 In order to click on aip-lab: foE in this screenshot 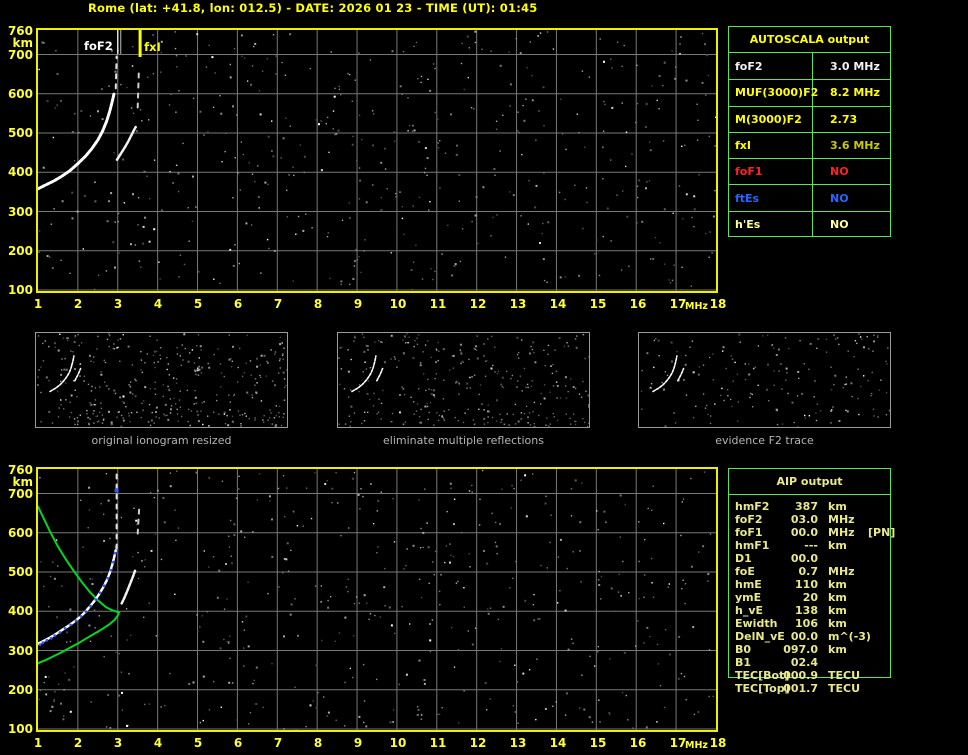, I will do `click(745, 571)`.